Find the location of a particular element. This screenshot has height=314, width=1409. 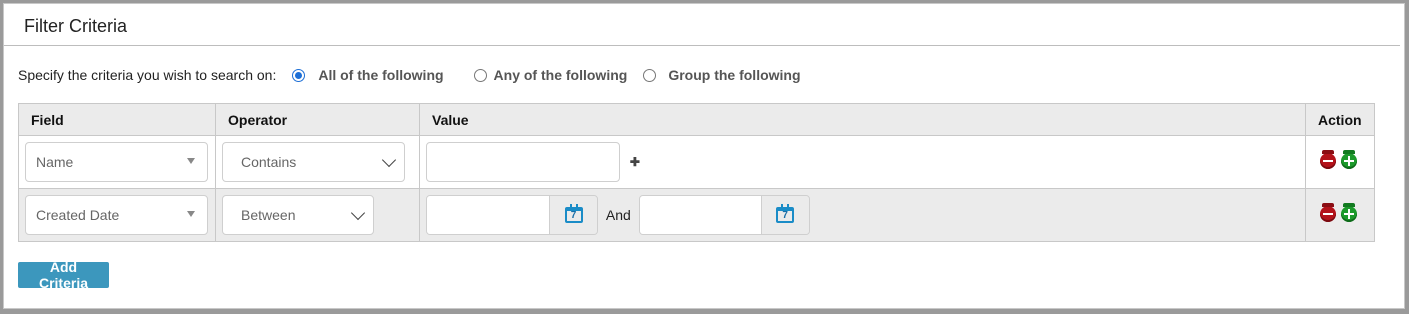

option-group-label: Group the following is located at coordinates (734, 75).